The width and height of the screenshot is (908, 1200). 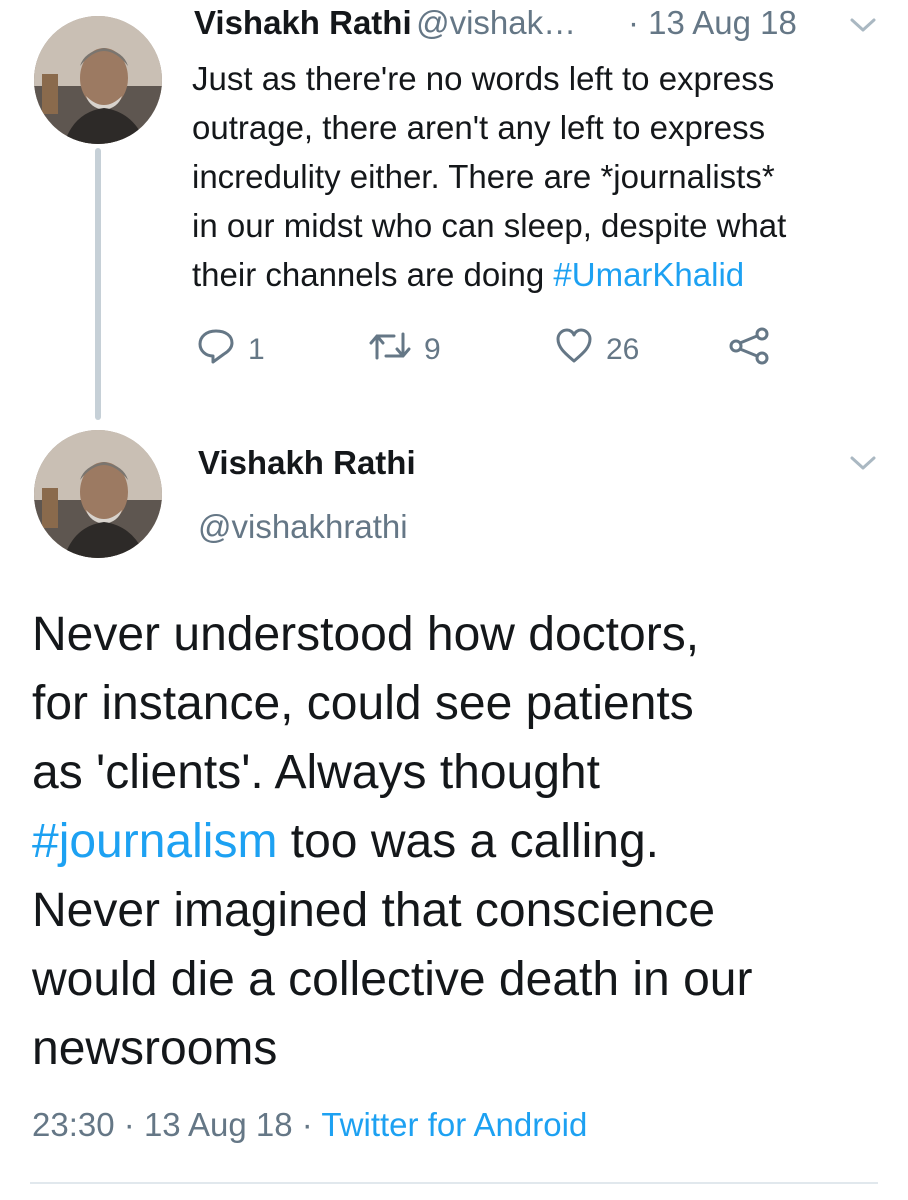 I want to click on tweet-text-line: #journalism too was a calling., so click(x=462, y=841).